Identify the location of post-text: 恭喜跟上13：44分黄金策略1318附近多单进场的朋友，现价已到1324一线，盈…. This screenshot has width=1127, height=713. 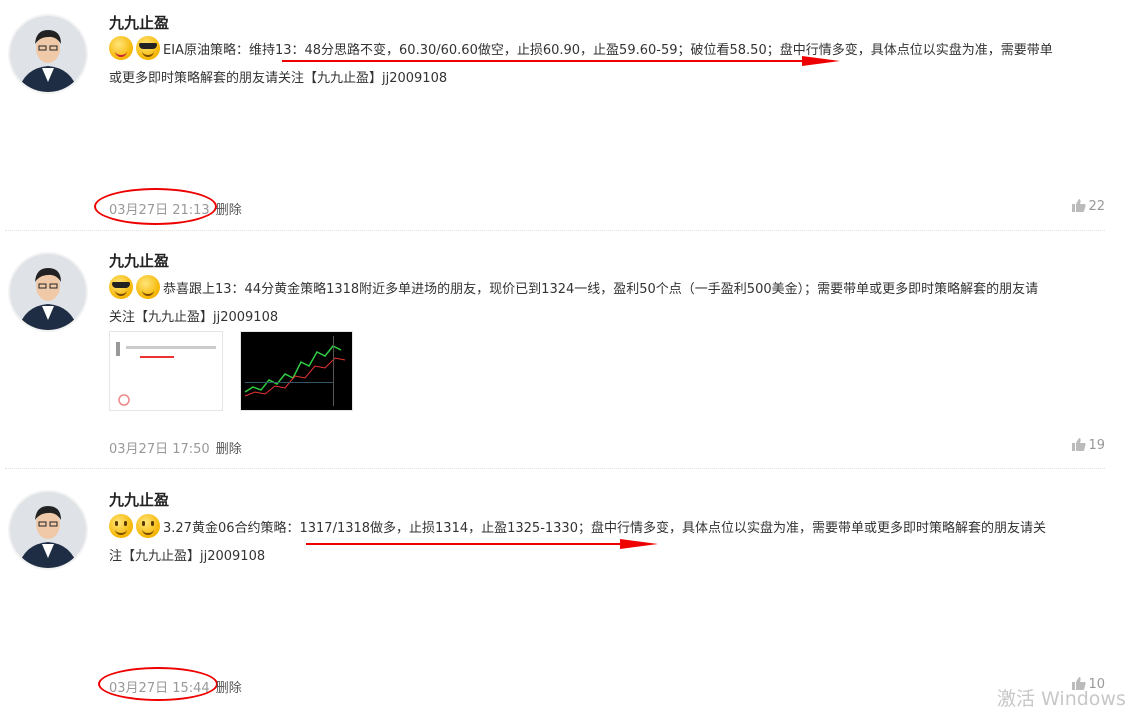
(609, 303).